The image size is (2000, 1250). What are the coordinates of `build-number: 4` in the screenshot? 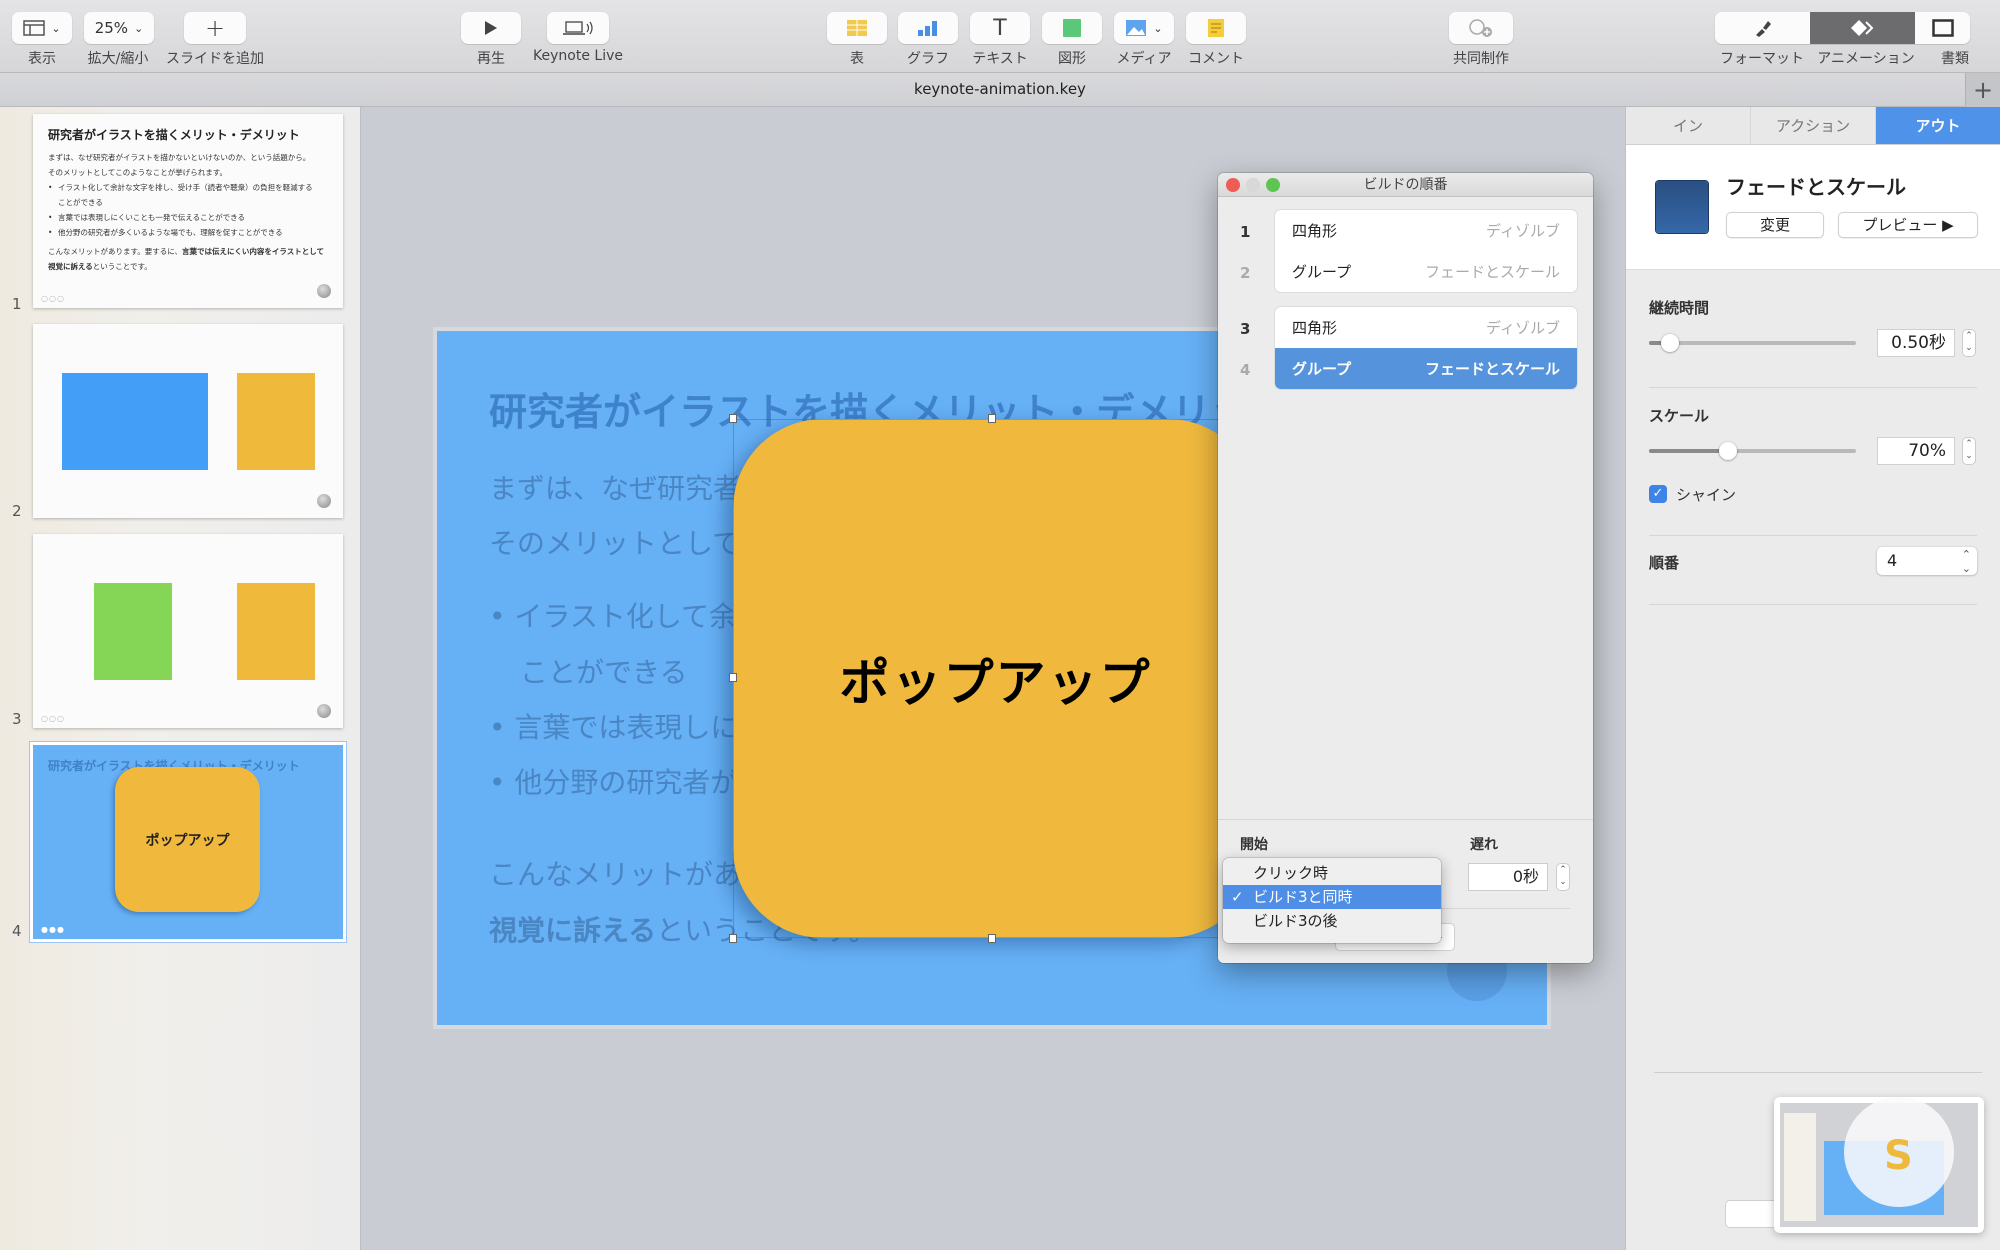 It's located at (1245, 370).